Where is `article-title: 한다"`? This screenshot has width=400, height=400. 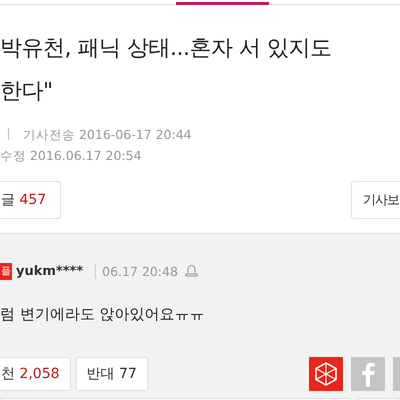
article-title: 한다" is located at coordinates (27, 92).